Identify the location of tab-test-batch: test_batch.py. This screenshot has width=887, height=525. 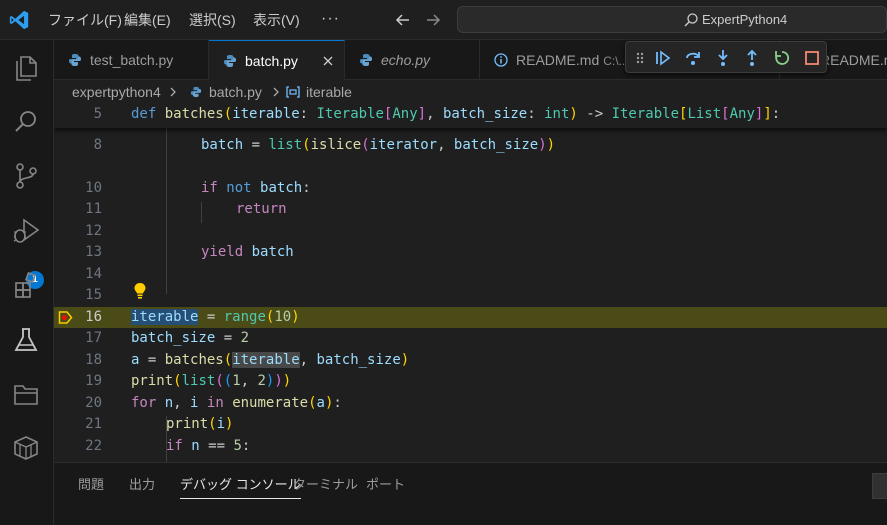
(131, 60).